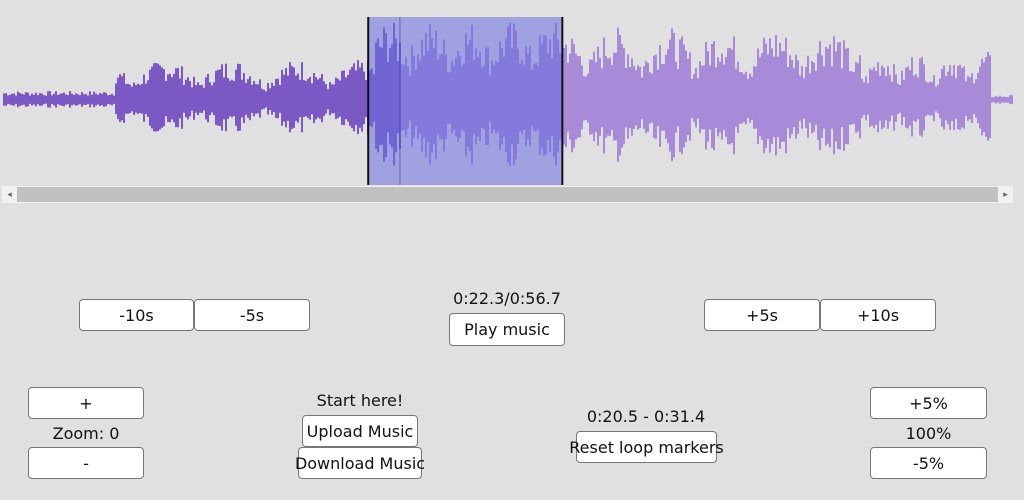  I want to click on download-music-button: Download Music, so click(360, 463).